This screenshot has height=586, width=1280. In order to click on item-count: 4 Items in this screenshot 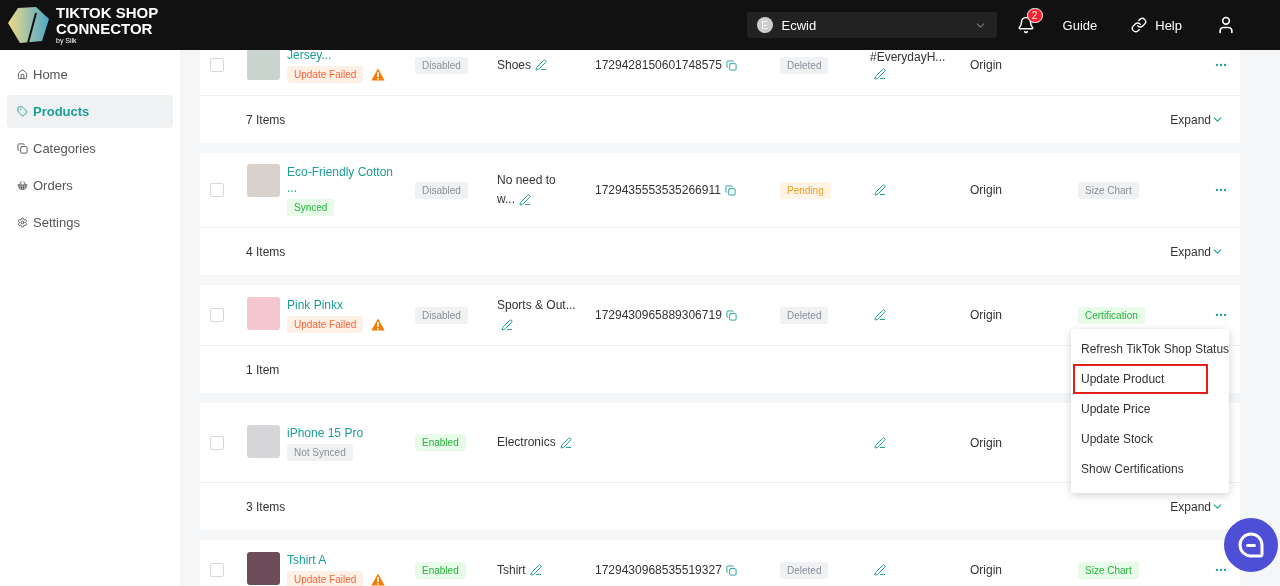, I will do `click(266, 251)`.